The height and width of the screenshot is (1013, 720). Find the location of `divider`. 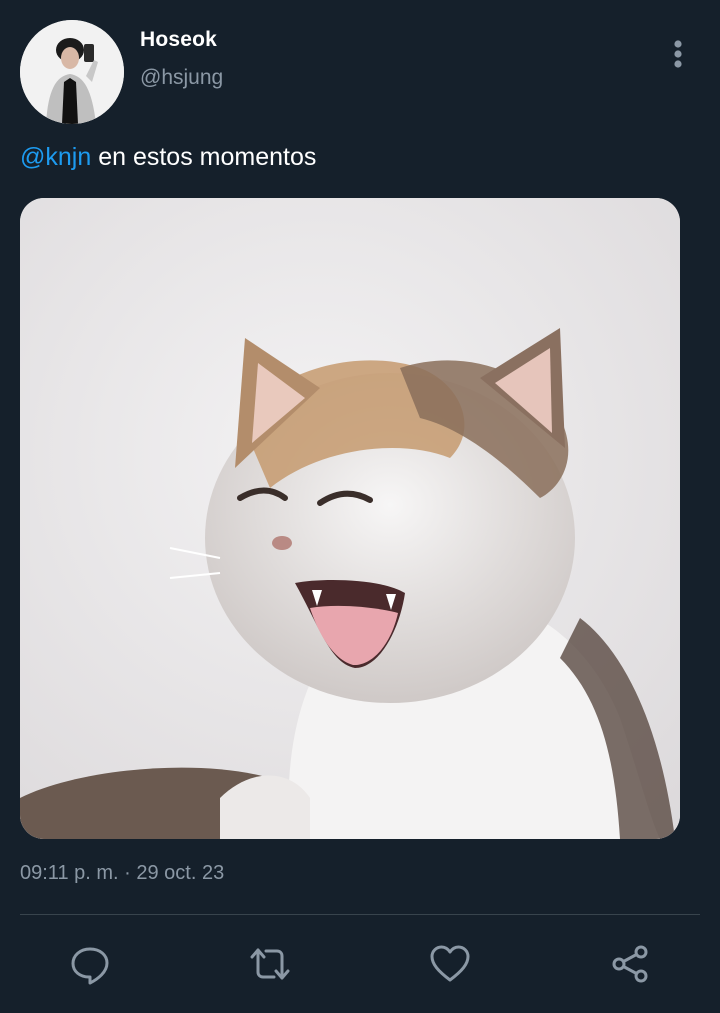

divider is located at coordinates (360, 914).